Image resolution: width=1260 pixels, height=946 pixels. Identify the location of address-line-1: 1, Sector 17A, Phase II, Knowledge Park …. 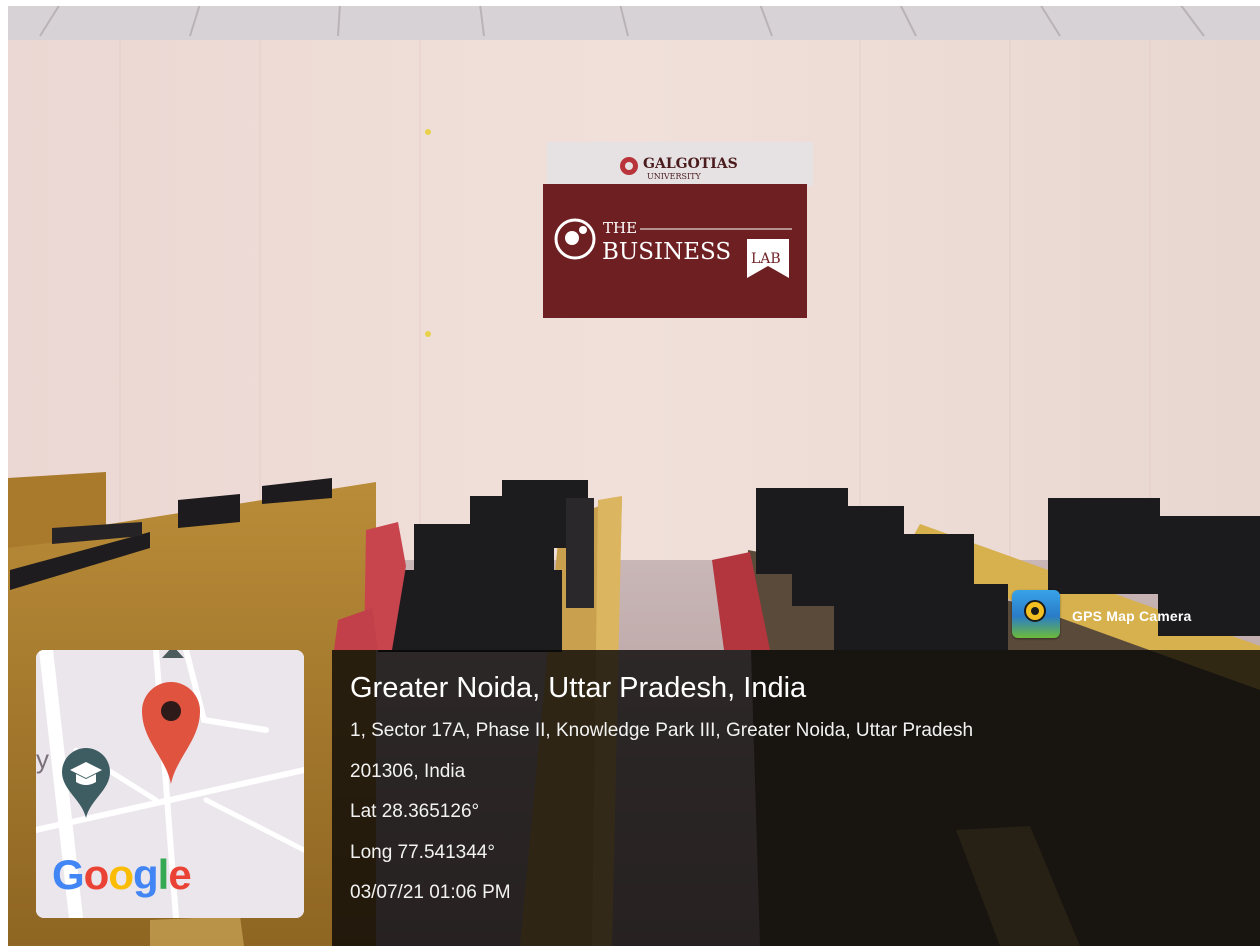
(662, 730).